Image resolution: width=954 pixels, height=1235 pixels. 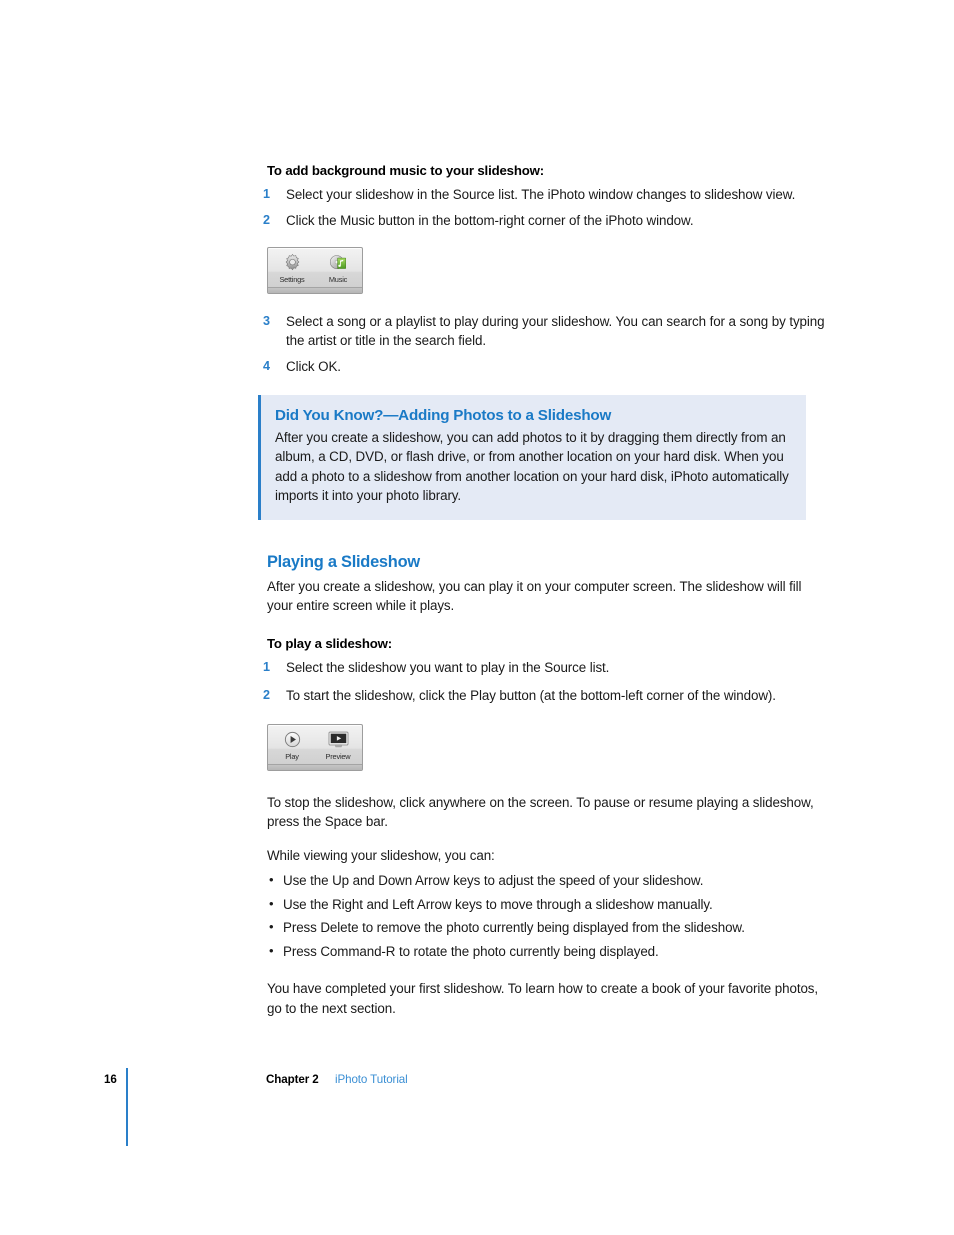 I want to click on chapter-label: Chapter 2, so click(x=292, y=1079).